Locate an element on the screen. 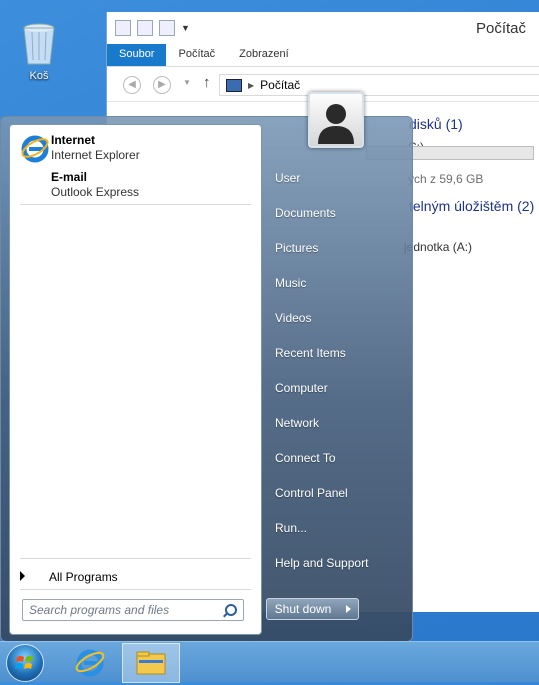 The image size is (539, 685). user-icon is located at coordinates (336, 124).